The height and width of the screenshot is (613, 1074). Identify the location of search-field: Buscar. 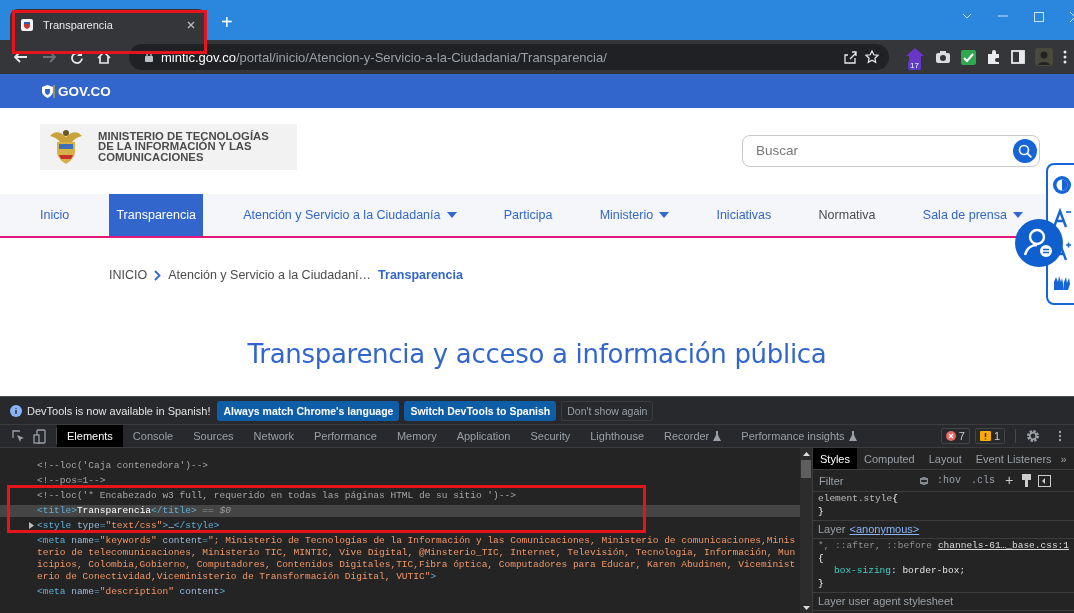
(891, 150).